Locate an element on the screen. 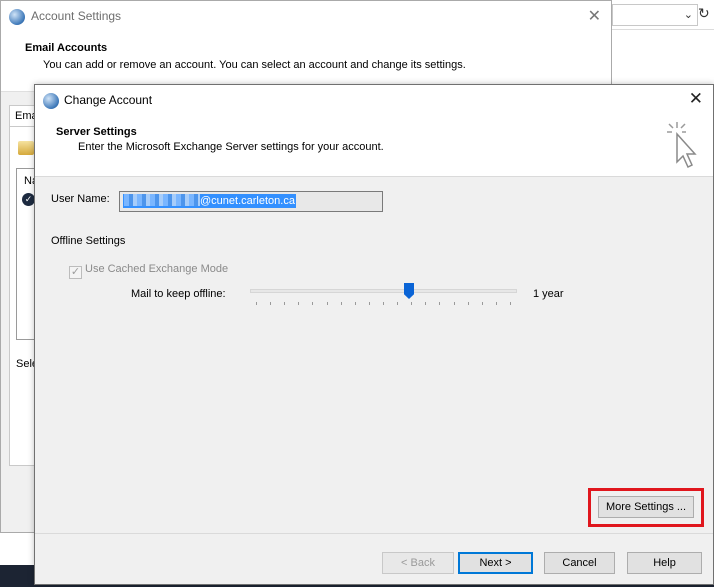  user-name-field: @cunet.carleton.ca is located at coordinates (251, 201).